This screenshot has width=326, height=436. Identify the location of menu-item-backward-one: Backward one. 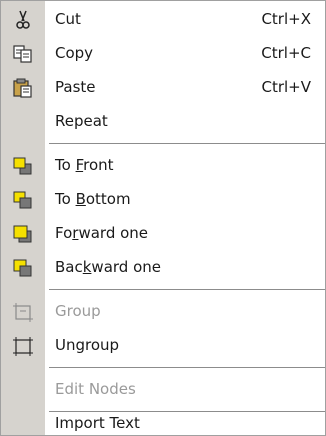
(163, 268).